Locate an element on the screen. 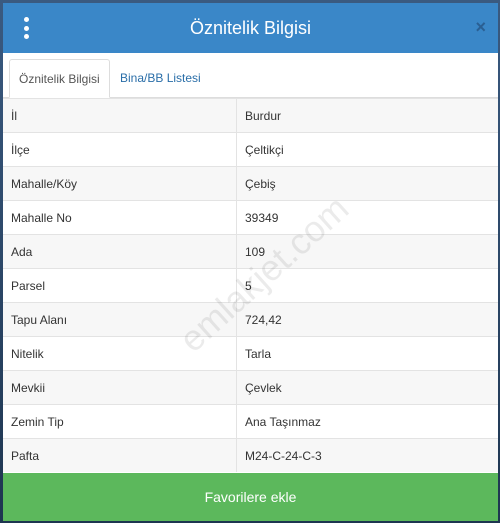  table-row: Ada 109 is located at coordinates (250, 251).